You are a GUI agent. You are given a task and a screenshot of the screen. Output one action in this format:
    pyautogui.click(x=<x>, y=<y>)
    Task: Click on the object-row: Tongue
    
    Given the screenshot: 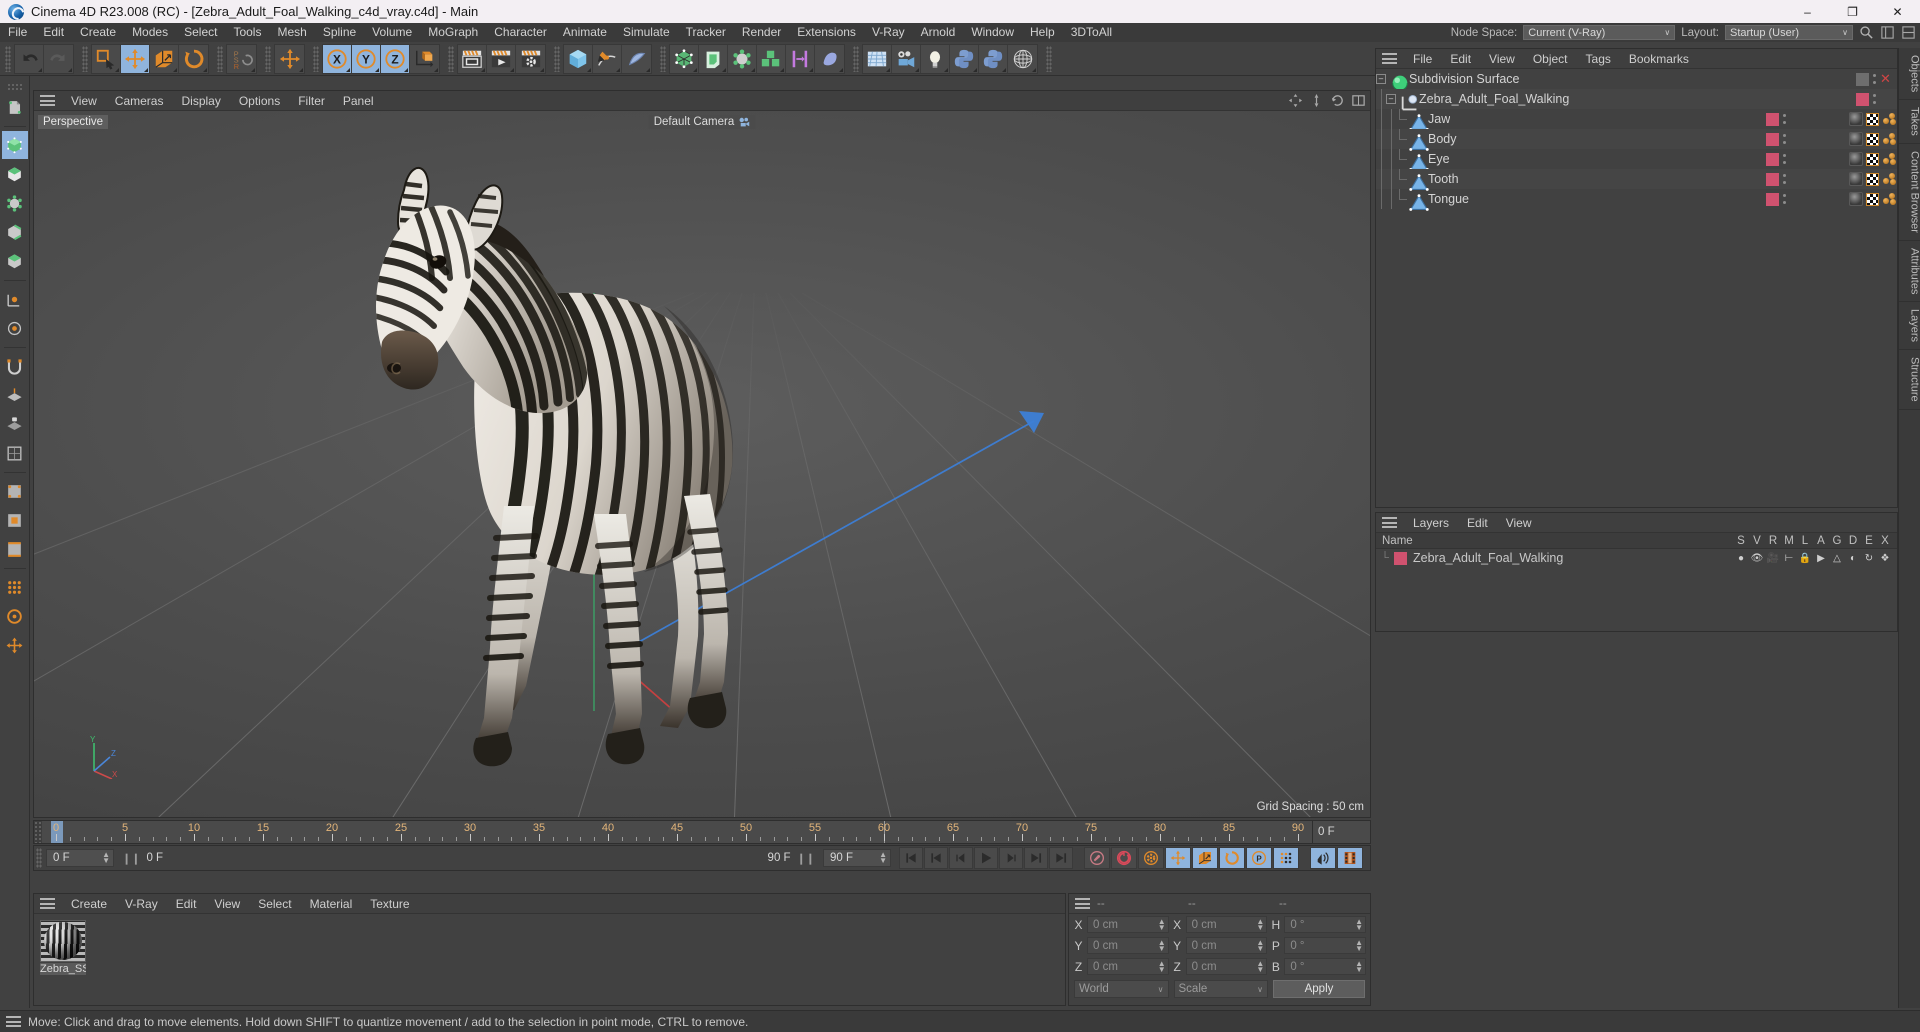 What is the action you would take?
    pyautogui.click(x=1636, y=200)
    